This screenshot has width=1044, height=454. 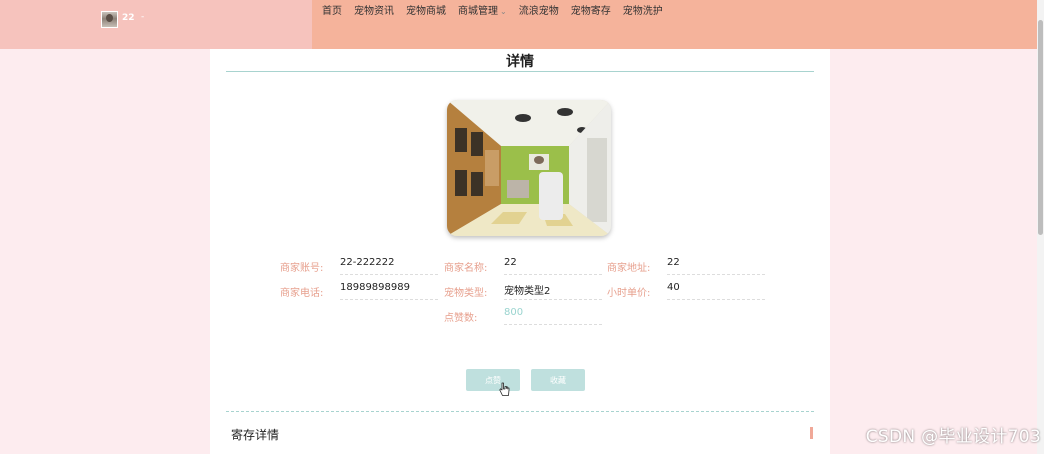 I want to click on nav-item-home: 首页, so click(x=332, y=9).